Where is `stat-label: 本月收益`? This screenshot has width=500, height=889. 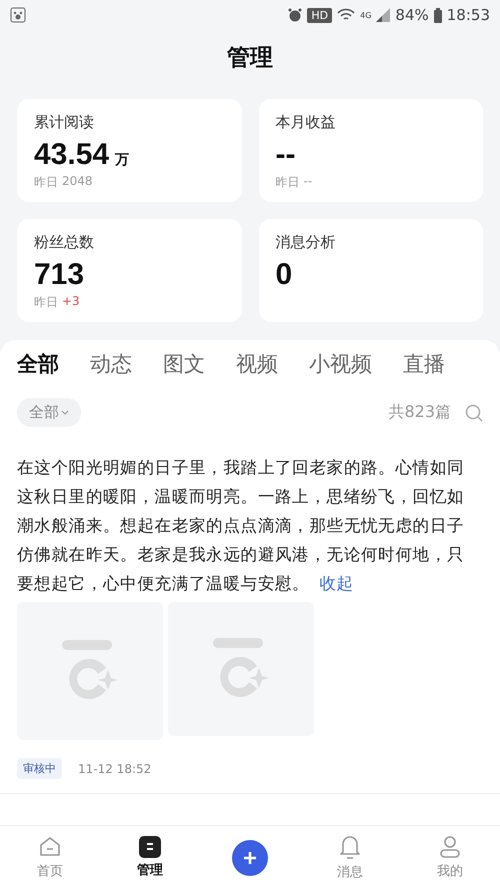 stat-label: 本月收益 is located at coordinates (306, 122).